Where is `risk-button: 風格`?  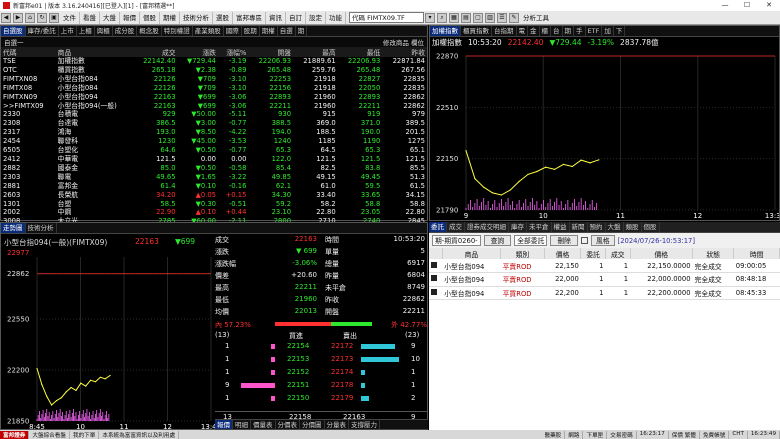 risk-button: 風格 is located at coordinates (602, 240).